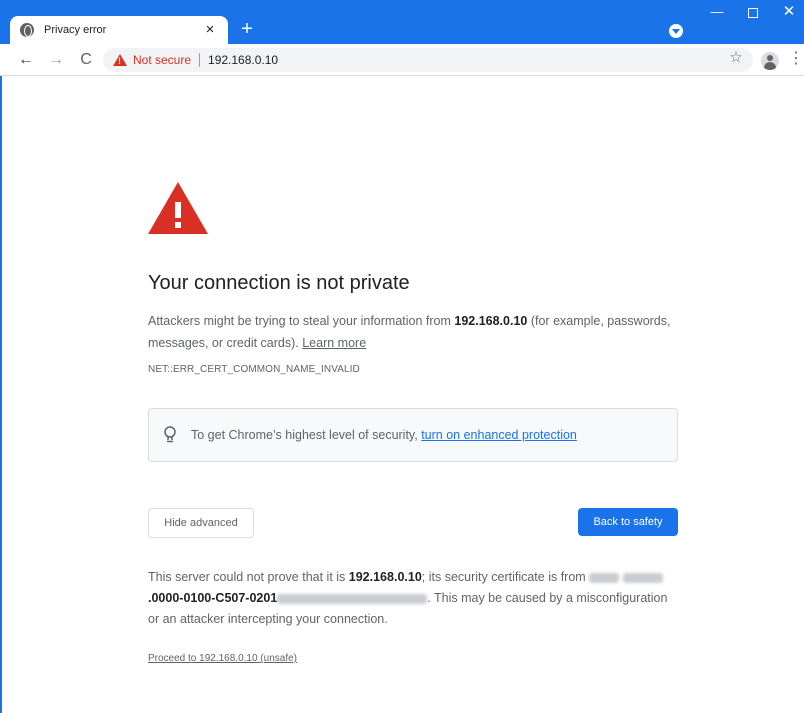 This screenshot has height=713, width=804. What do you see at coordinates (26, 60) in the screenshot?
I see `back-button: ←` at bounding box center [26, 60].